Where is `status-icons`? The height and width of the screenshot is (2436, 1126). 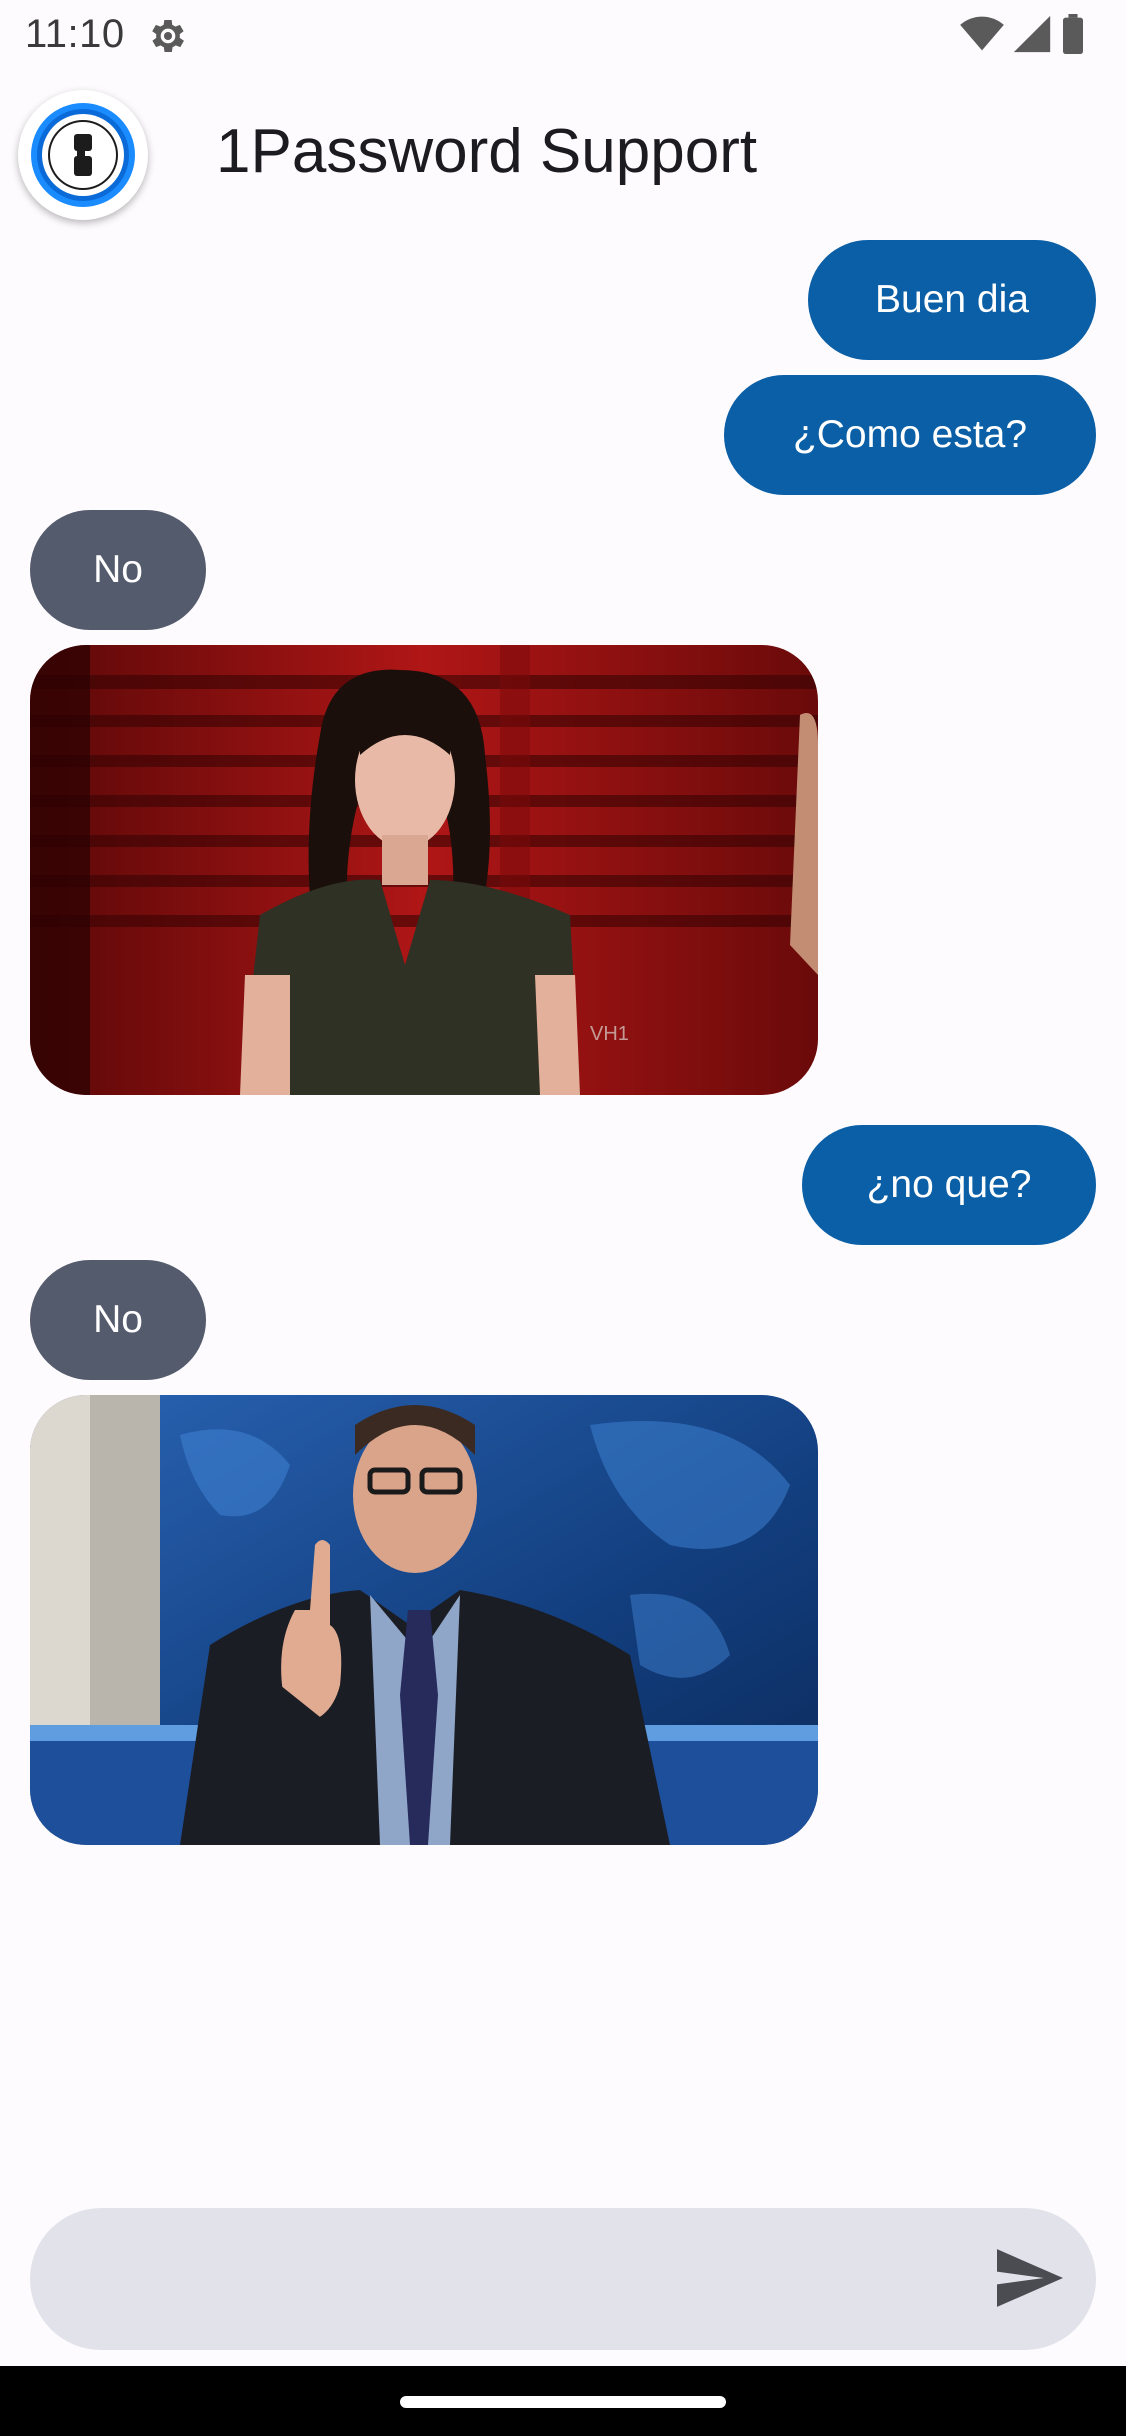 status-icons is located at coordinates (1023, 36).